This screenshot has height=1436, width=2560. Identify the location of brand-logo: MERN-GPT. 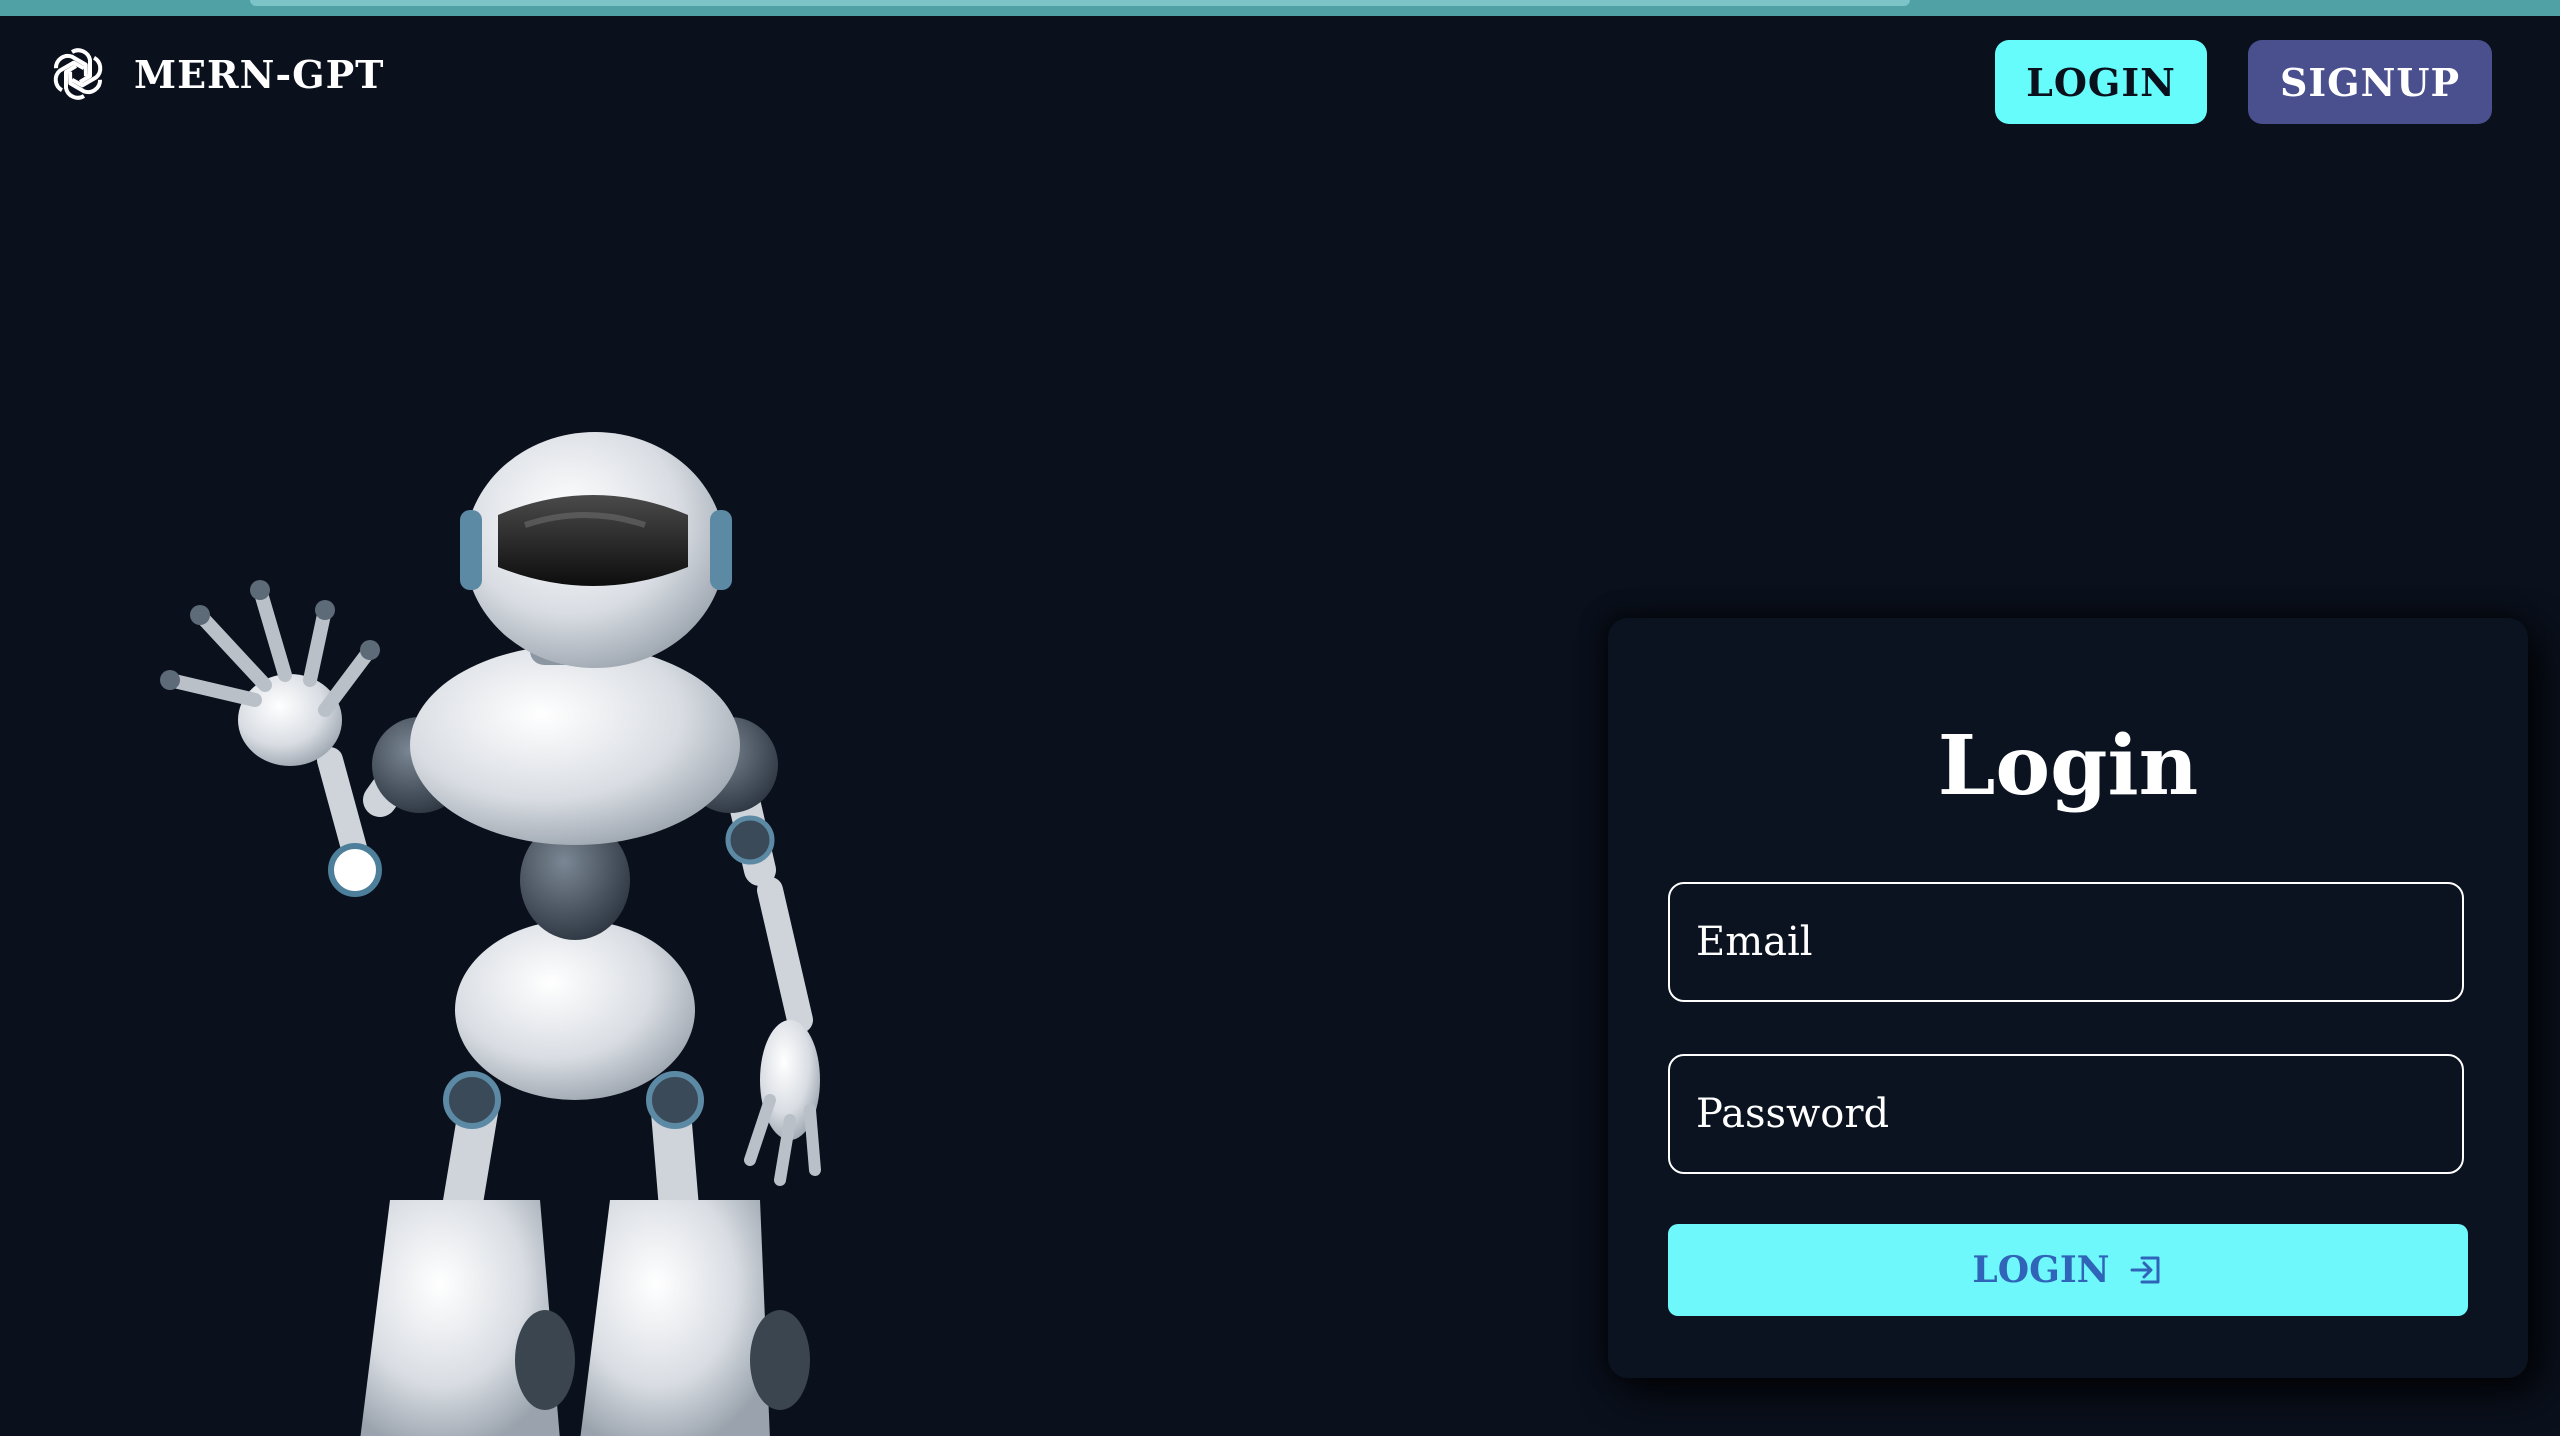
(215, 74).